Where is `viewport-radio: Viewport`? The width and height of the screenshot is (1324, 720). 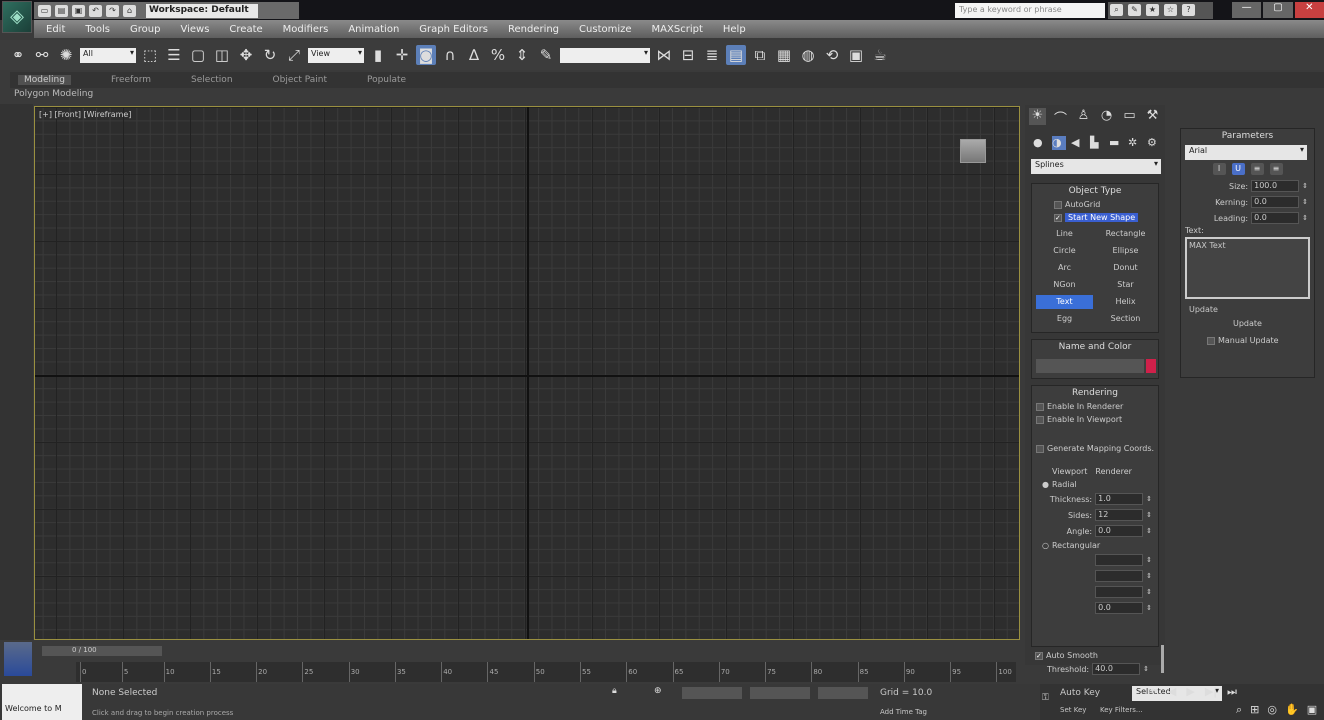
viewport-radio: Viewport is located at coordinates (1069, 471).